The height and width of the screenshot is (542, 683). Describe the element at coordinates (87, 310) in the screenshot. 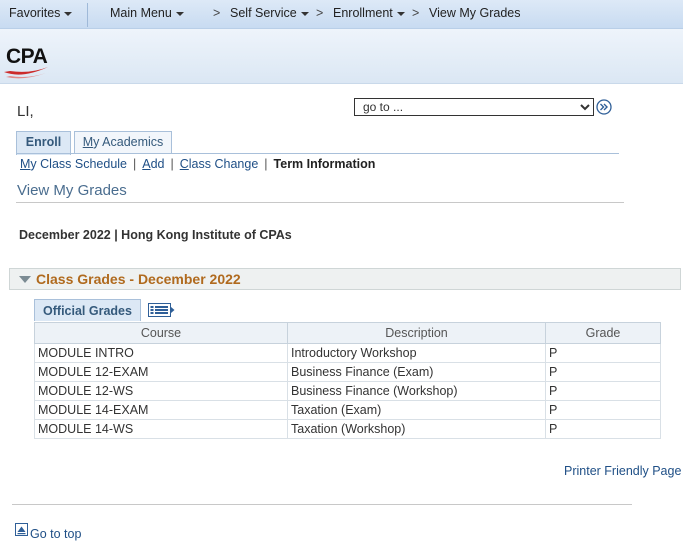

I see `tab-official-grades: Official Grades` at that location.